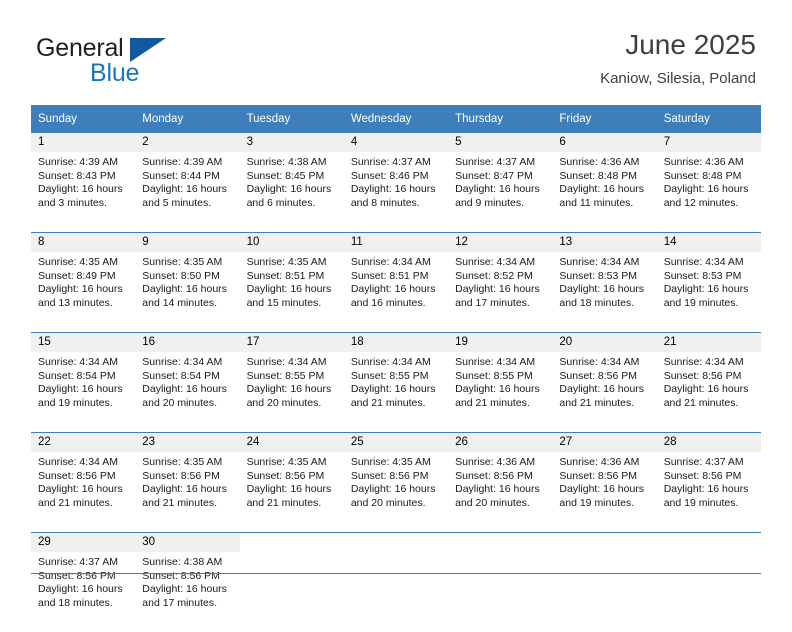  I want to click on day-number: 1, so click(83, 142).